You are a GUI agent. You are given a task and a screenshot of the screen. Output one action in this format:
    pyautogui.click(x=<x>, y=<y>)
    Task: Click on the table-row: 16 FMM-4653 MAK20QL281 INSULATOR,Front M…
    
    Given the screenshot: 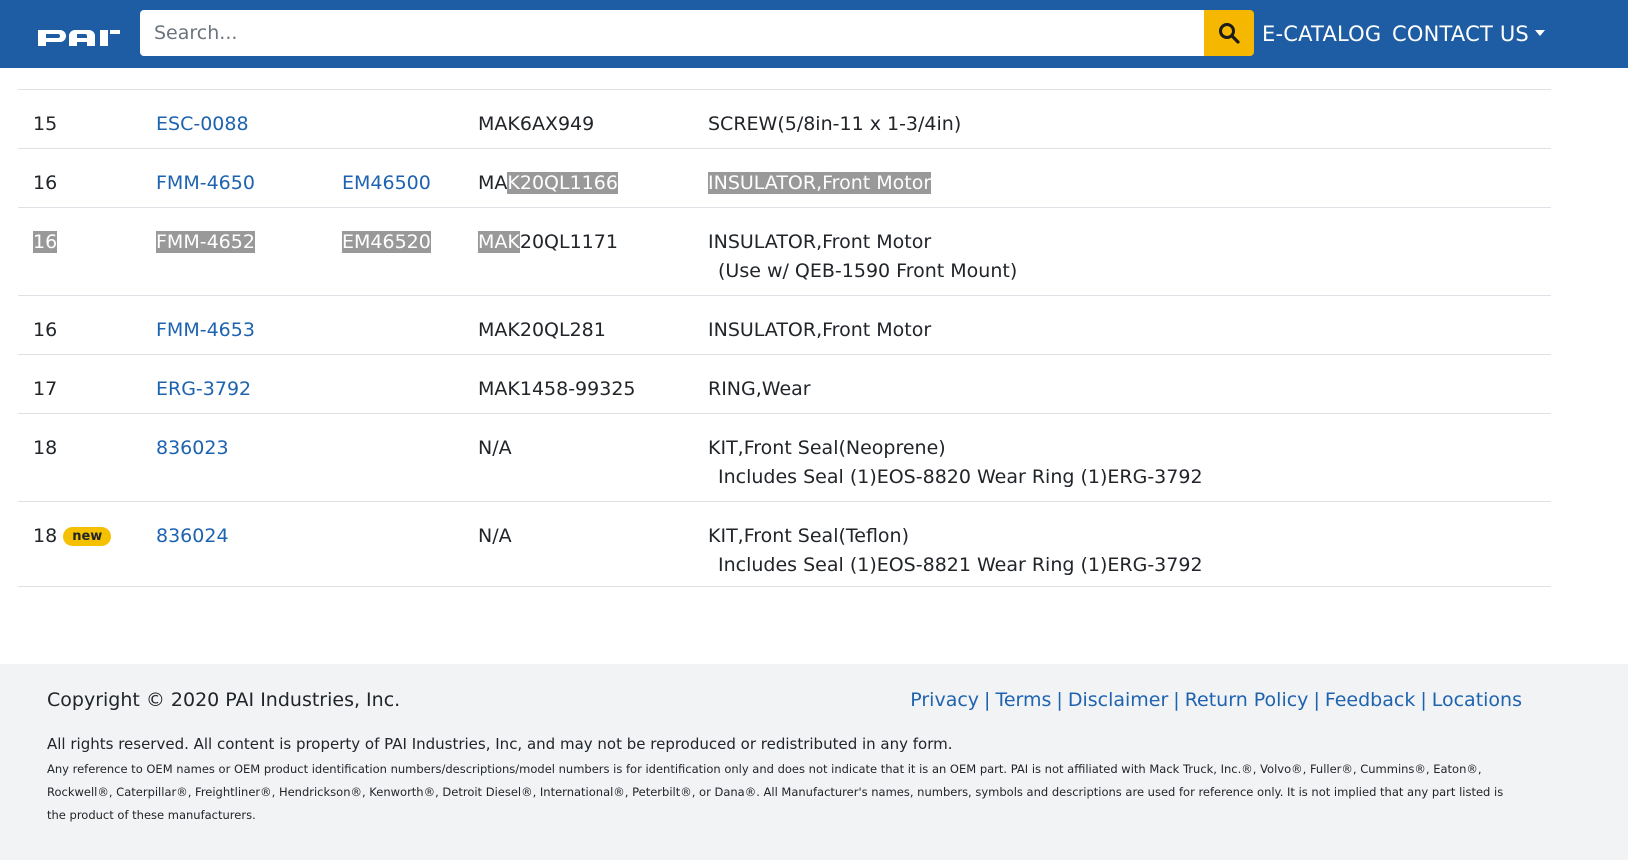 What is the action you would take?
    pyautogui.click(x=784, y=324)
    